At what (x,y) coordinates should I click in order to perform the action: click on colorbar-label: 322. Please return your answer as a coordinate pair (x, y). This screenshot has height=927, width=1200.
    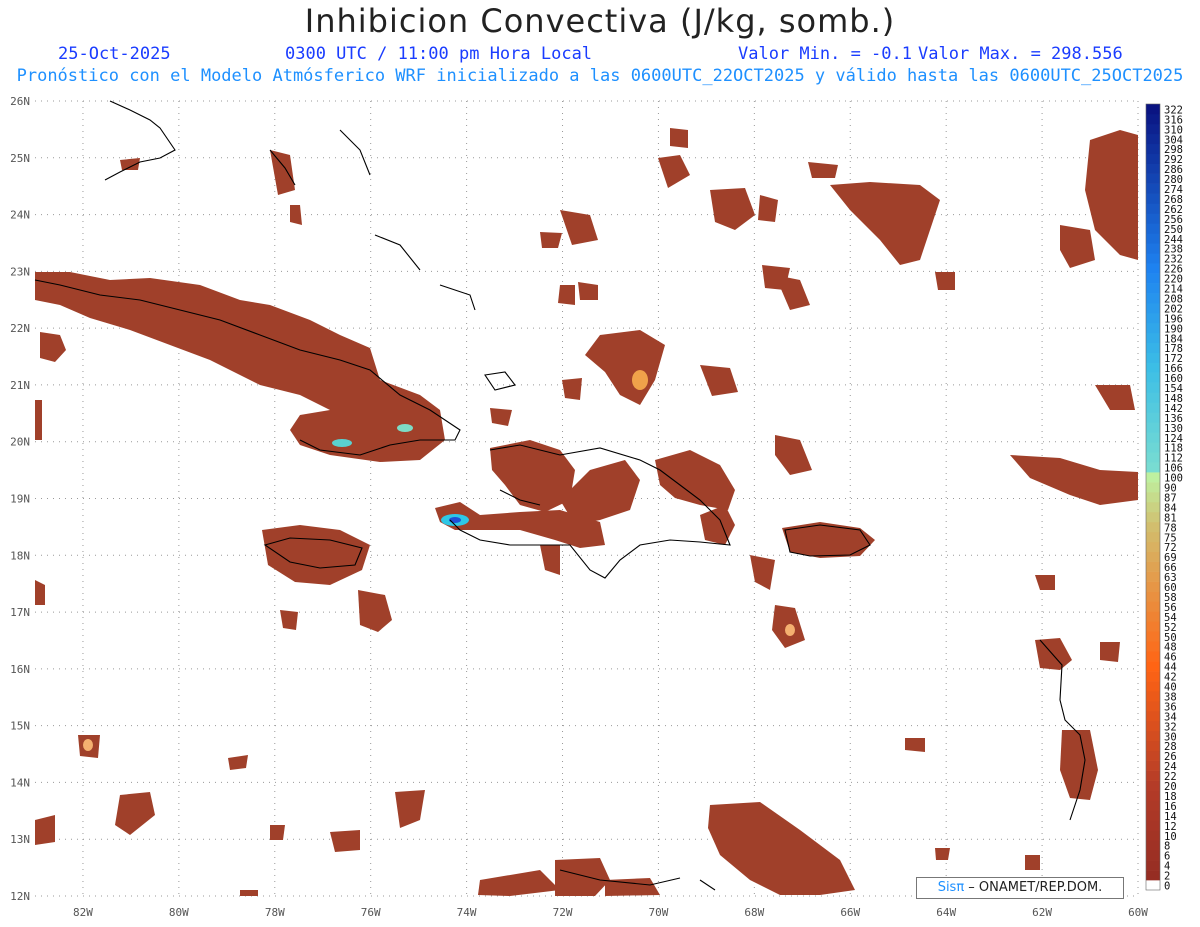
    Looking at the image, I should click on (1173, 110).